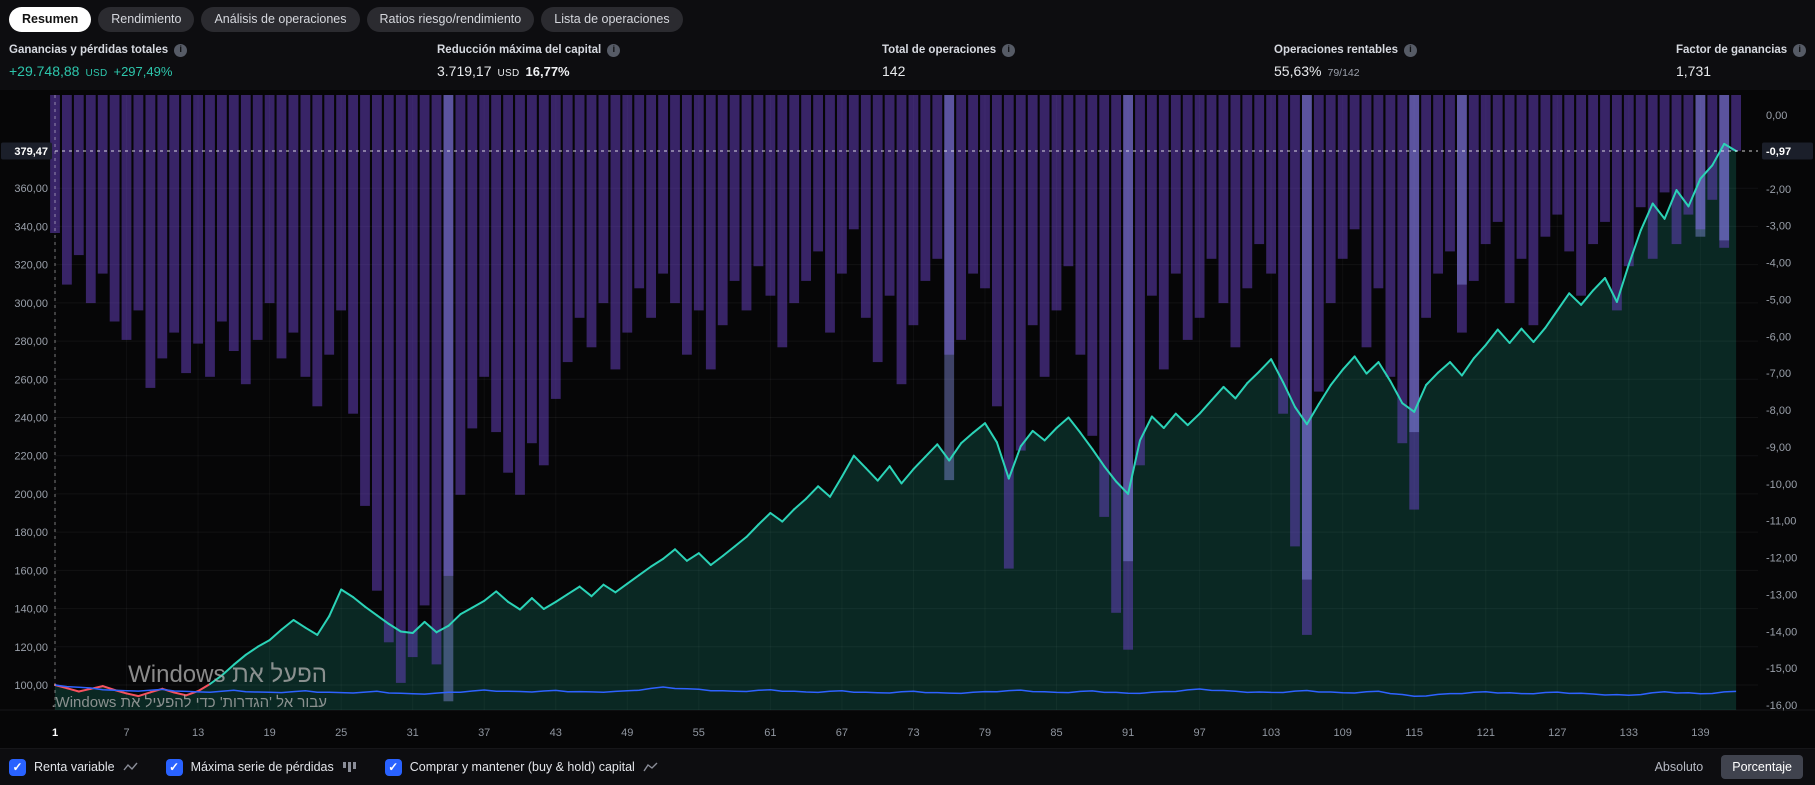  Describe the element at coordinates (31, 648) in the screenshot. I see `svg-text: 120,00` at that location.